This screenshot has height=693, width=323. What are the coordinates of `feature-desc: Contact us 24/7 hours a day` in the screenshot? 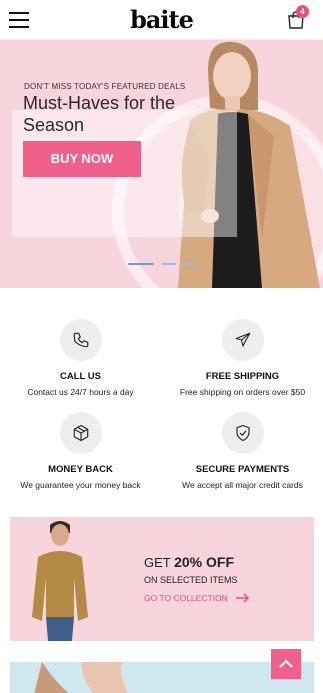 It's located at (80, 392).